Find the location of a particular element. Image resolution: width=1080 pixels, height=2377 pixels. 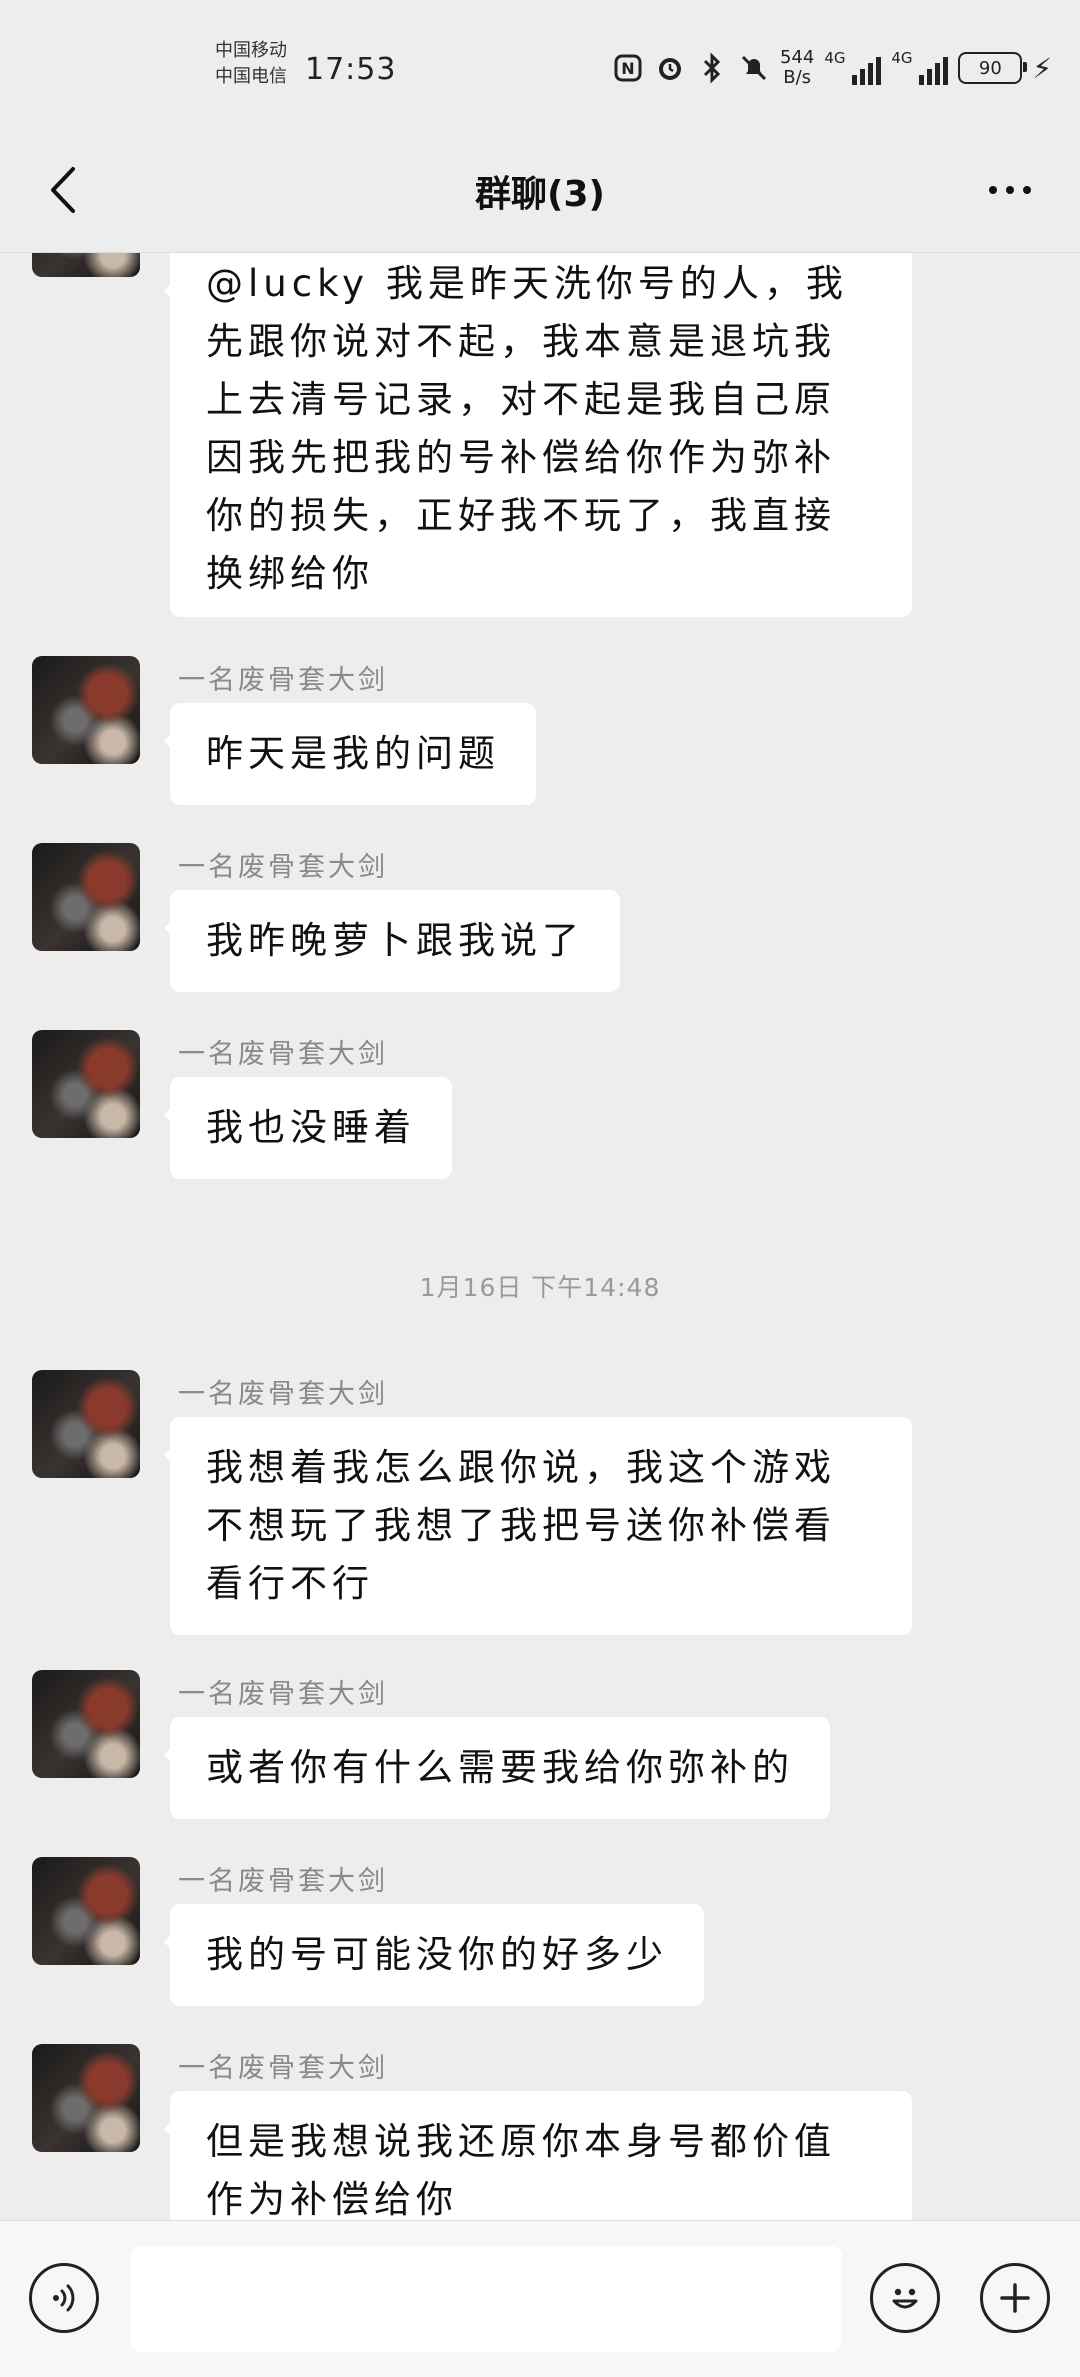

net-speed: 544 B/s is located at coordinates (797, 68).